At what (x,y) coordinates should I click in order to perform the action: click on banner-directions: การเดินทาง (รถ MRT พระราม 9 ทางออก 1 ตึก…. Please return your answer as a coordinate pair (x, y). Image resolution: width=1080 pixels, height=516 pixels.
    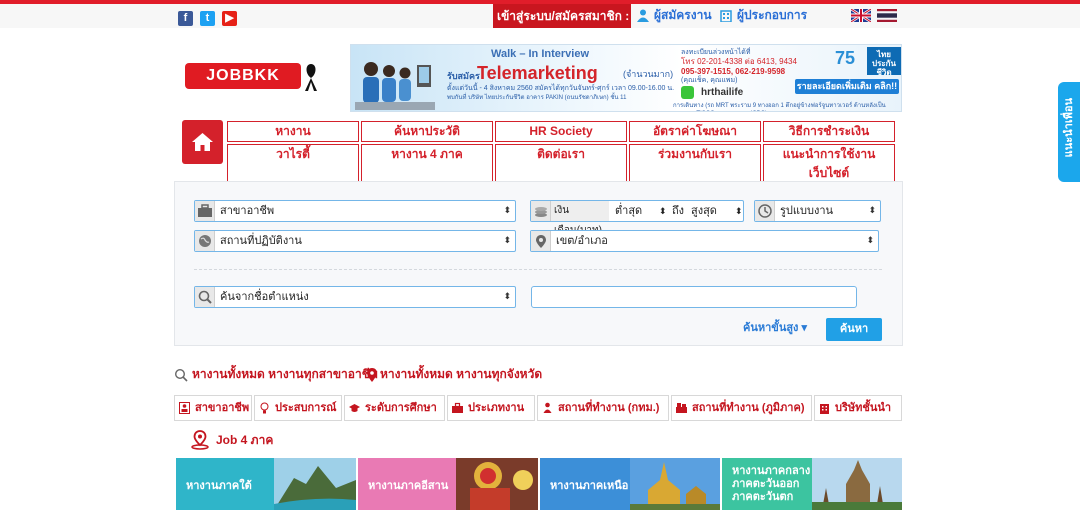
    Looking at the image, I should click on (779, 106).